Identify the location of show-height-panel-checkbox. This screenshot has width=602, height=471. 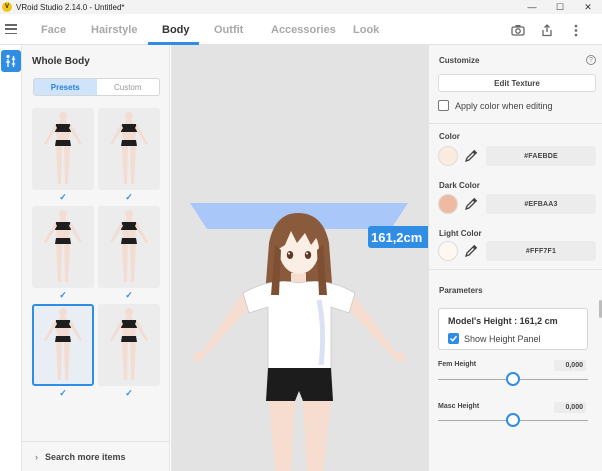
(453, 338).